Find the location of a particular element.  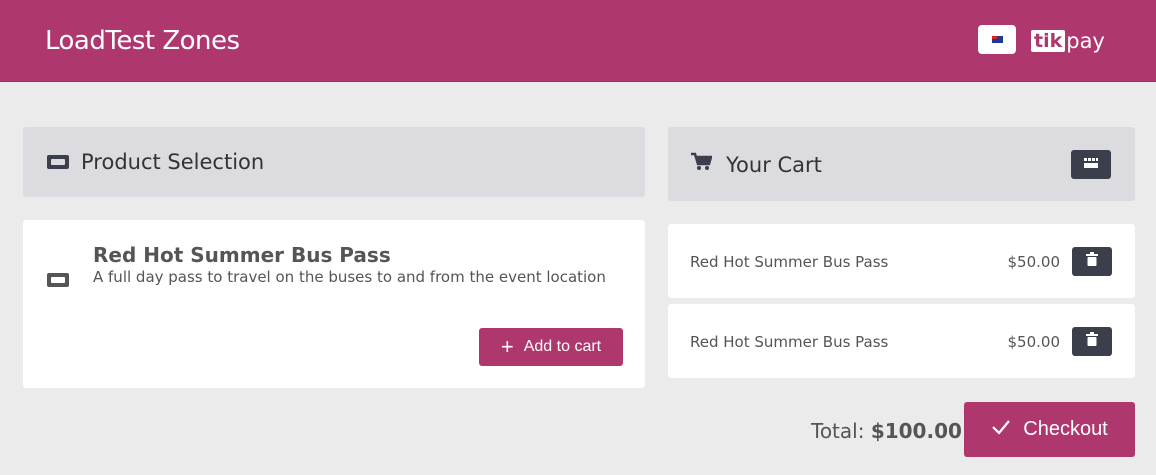

plus-icon: + is located at coordinates (507, 346).